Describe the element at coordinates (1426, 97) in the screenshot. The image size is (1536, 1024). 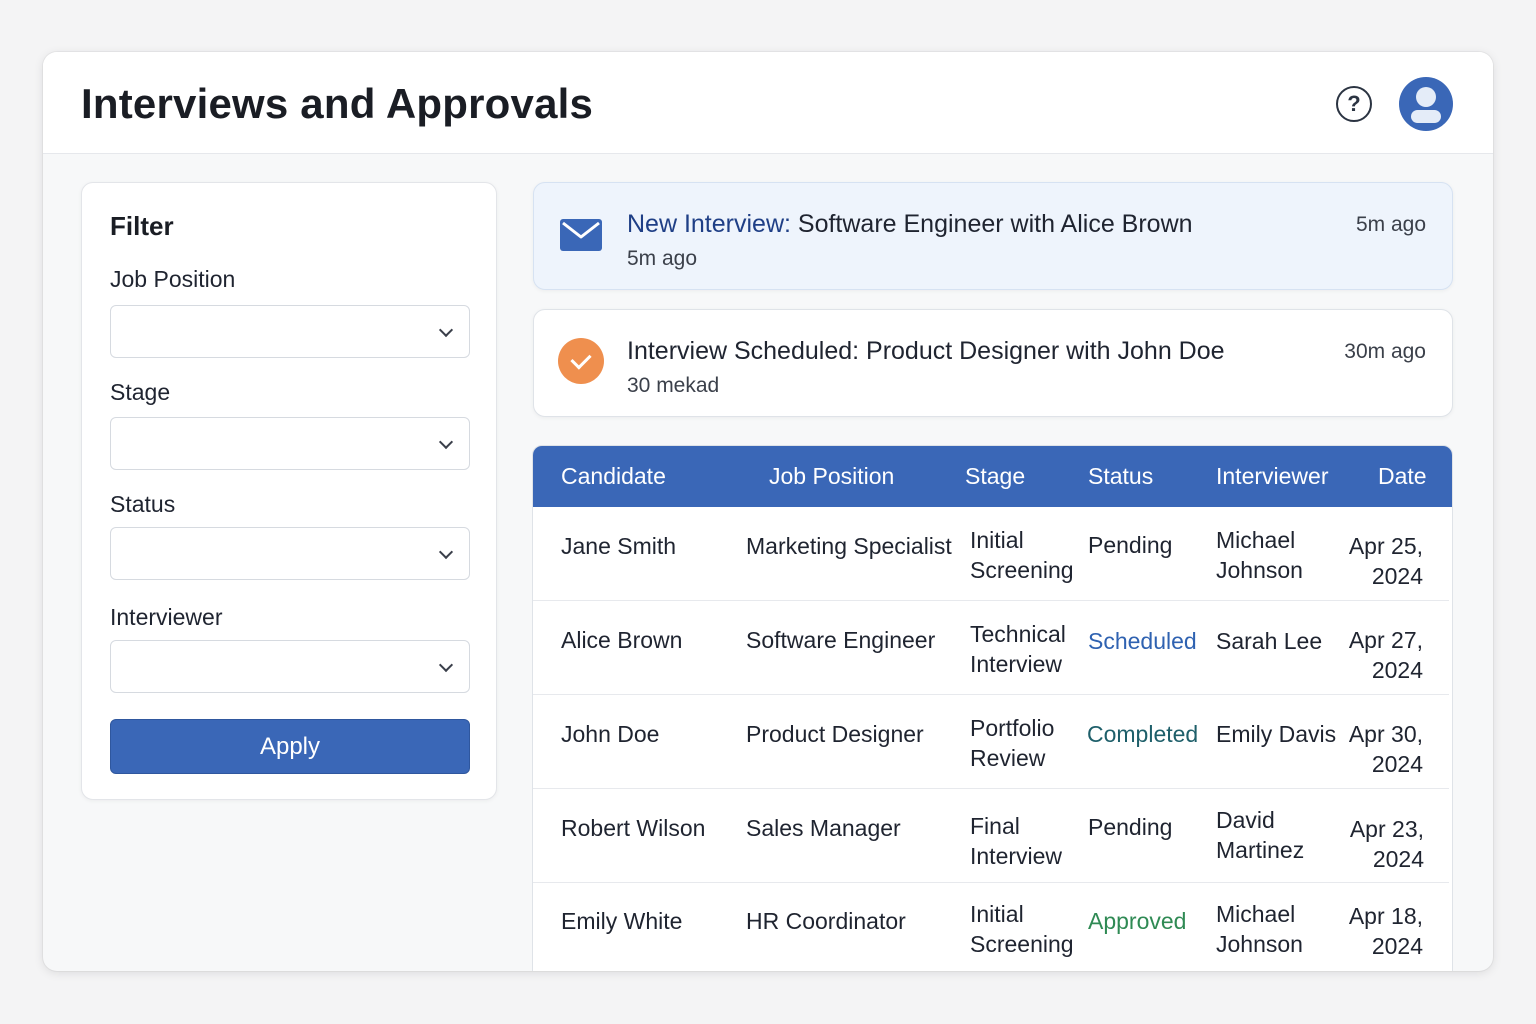
I see `user-avatar-icon` at that location.